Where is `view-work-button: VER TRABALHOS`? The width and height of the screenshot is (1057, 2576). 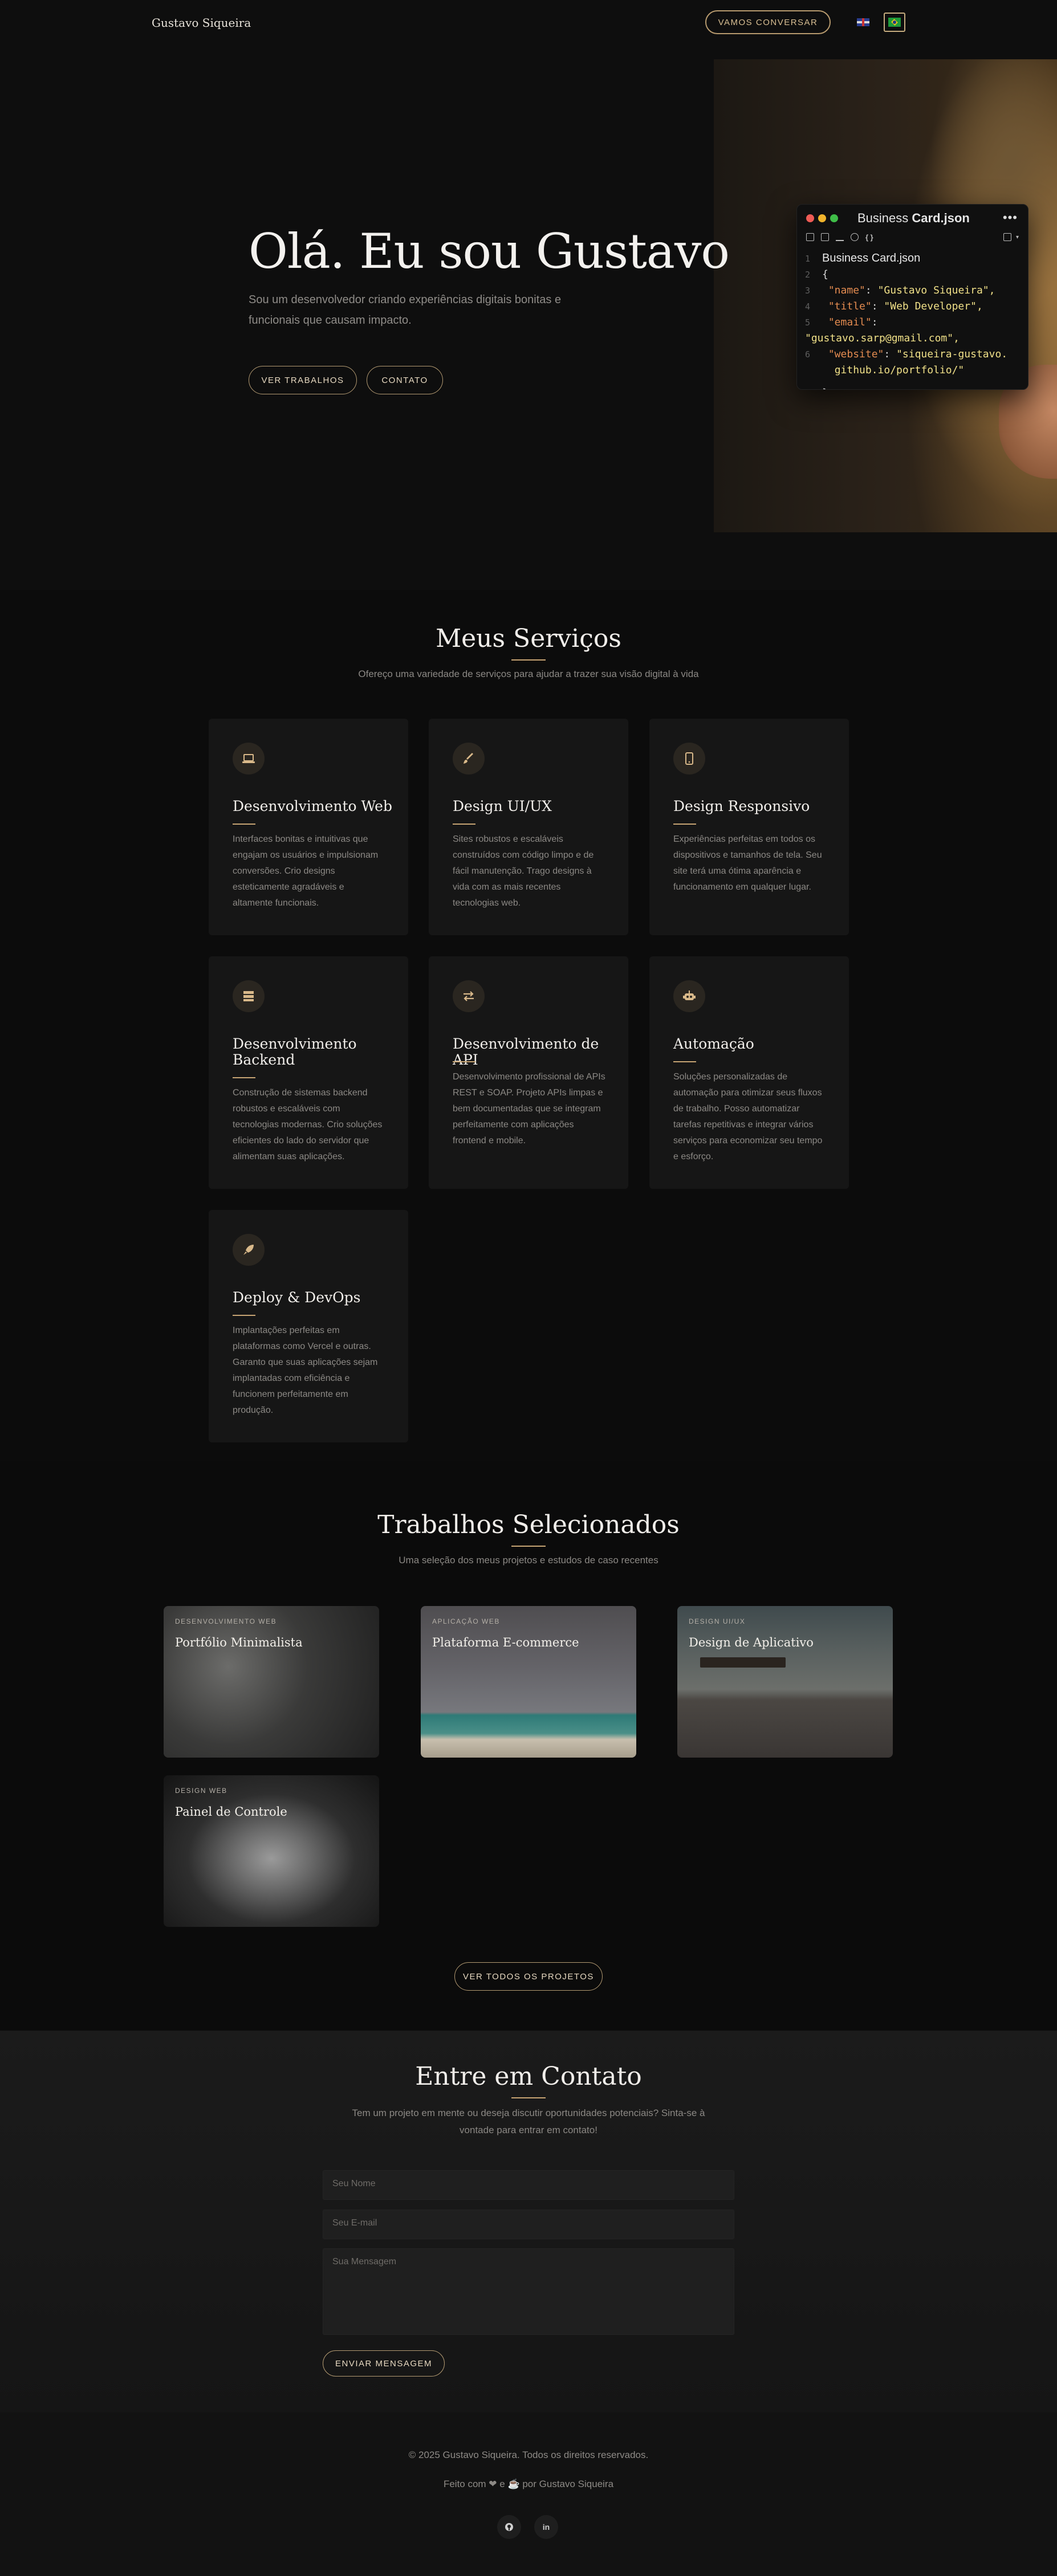 view-work-button: VER TRABALHOS is located at coordinates (303, 380).